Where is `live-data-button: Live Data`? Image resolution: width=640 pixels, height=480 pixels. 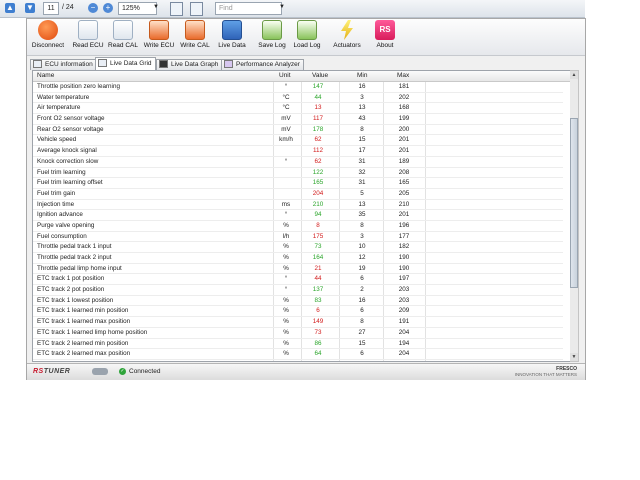
live-data-button: Live Data is located at coordinates (232, 37).